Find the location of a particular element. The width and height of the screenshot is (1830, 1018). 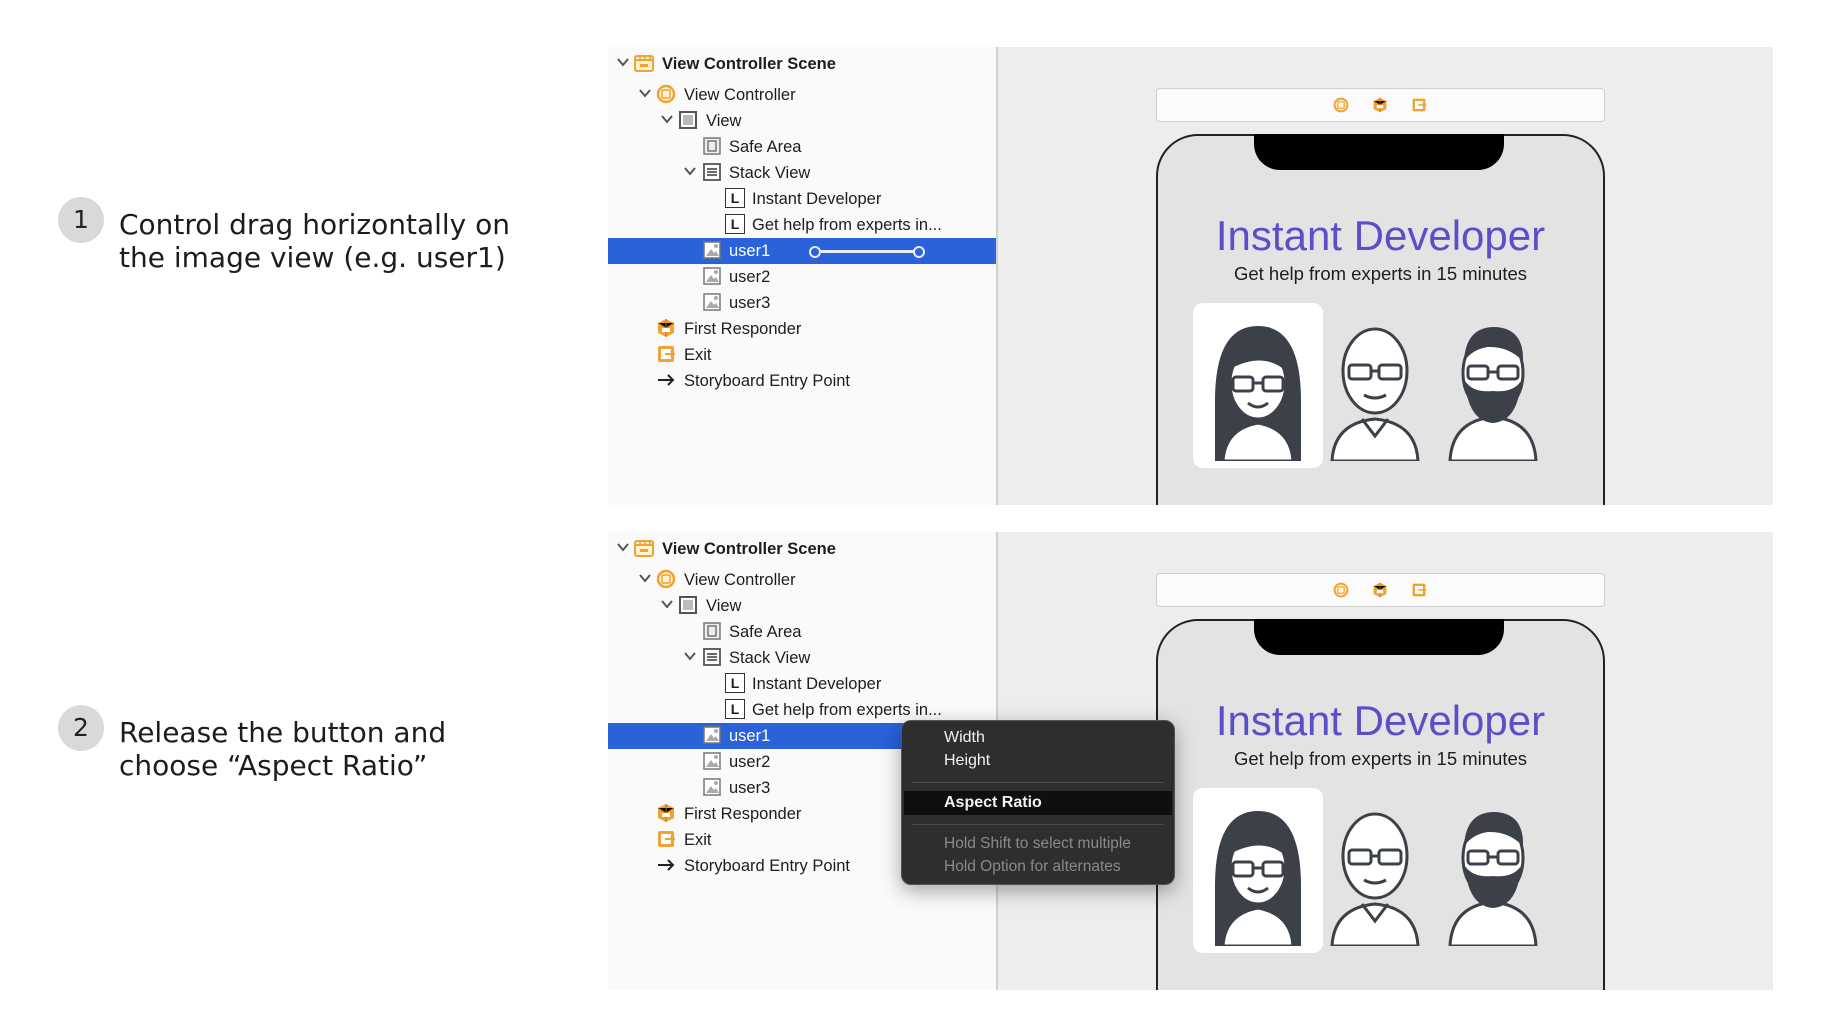

avatar-woman-icon is located at coordinates (1258, 871).